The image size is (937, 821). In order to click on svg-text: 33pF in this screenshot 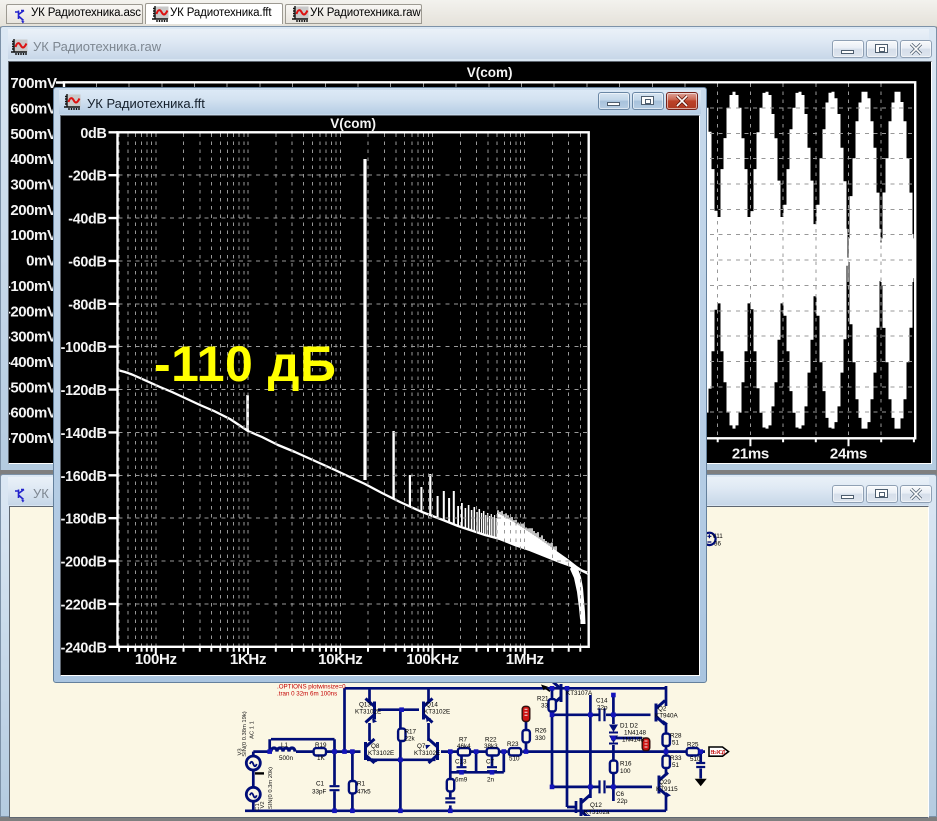, I will do `click(319, 792)`.